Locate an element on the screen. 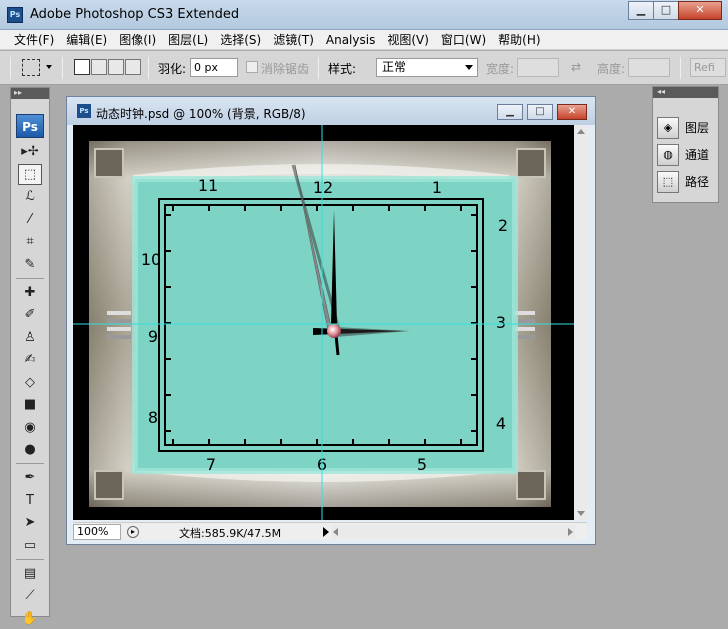 The image size is (728, 629). brush-tool-icon: ✐ is located at coordinates (30, 314).